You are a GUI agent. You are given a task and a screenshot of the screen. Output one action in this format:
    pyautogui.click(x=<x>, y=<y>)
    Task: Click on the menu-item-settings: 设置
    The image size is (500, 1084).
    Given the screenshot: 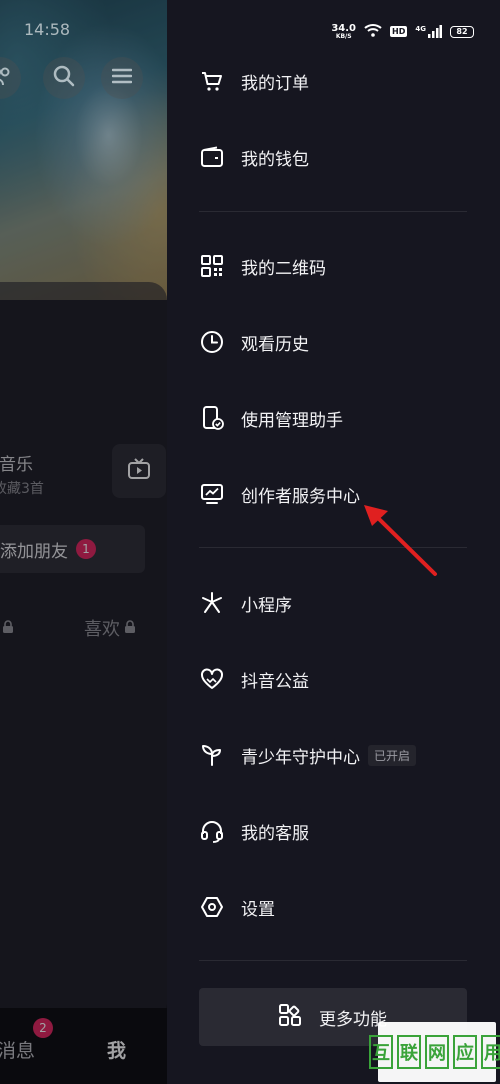 What is the action you would take?
    pyautogui.click(x=237, y=907)
    